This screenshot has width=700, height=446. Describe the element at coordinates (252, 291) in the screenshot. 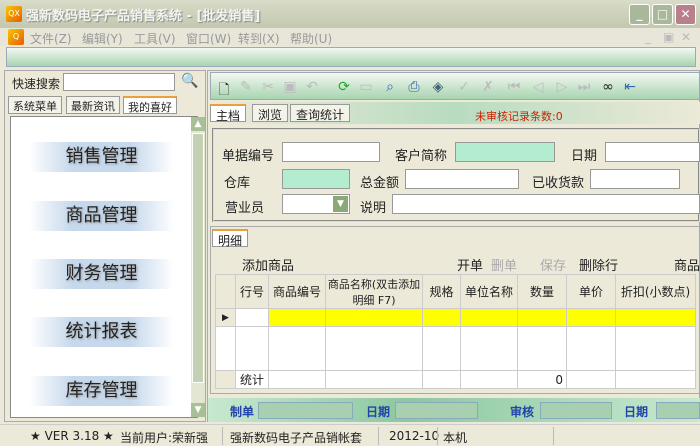

I see `col-header: 行号` at that location.